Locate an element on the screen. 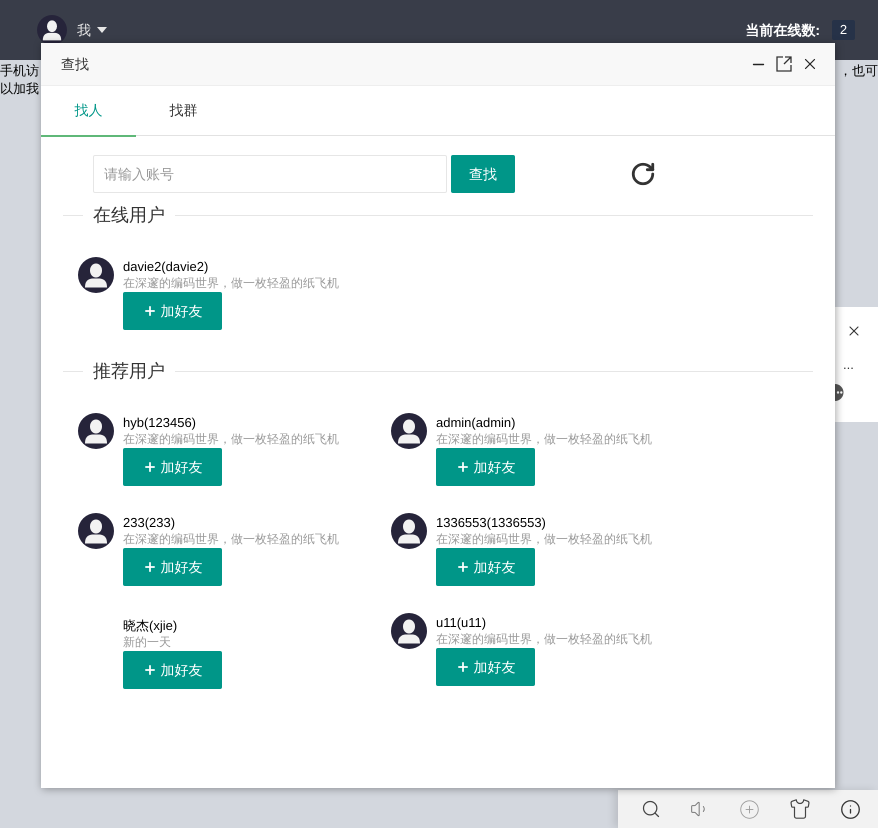  dialog-title: 查找 is located at coordinates (75, 64).